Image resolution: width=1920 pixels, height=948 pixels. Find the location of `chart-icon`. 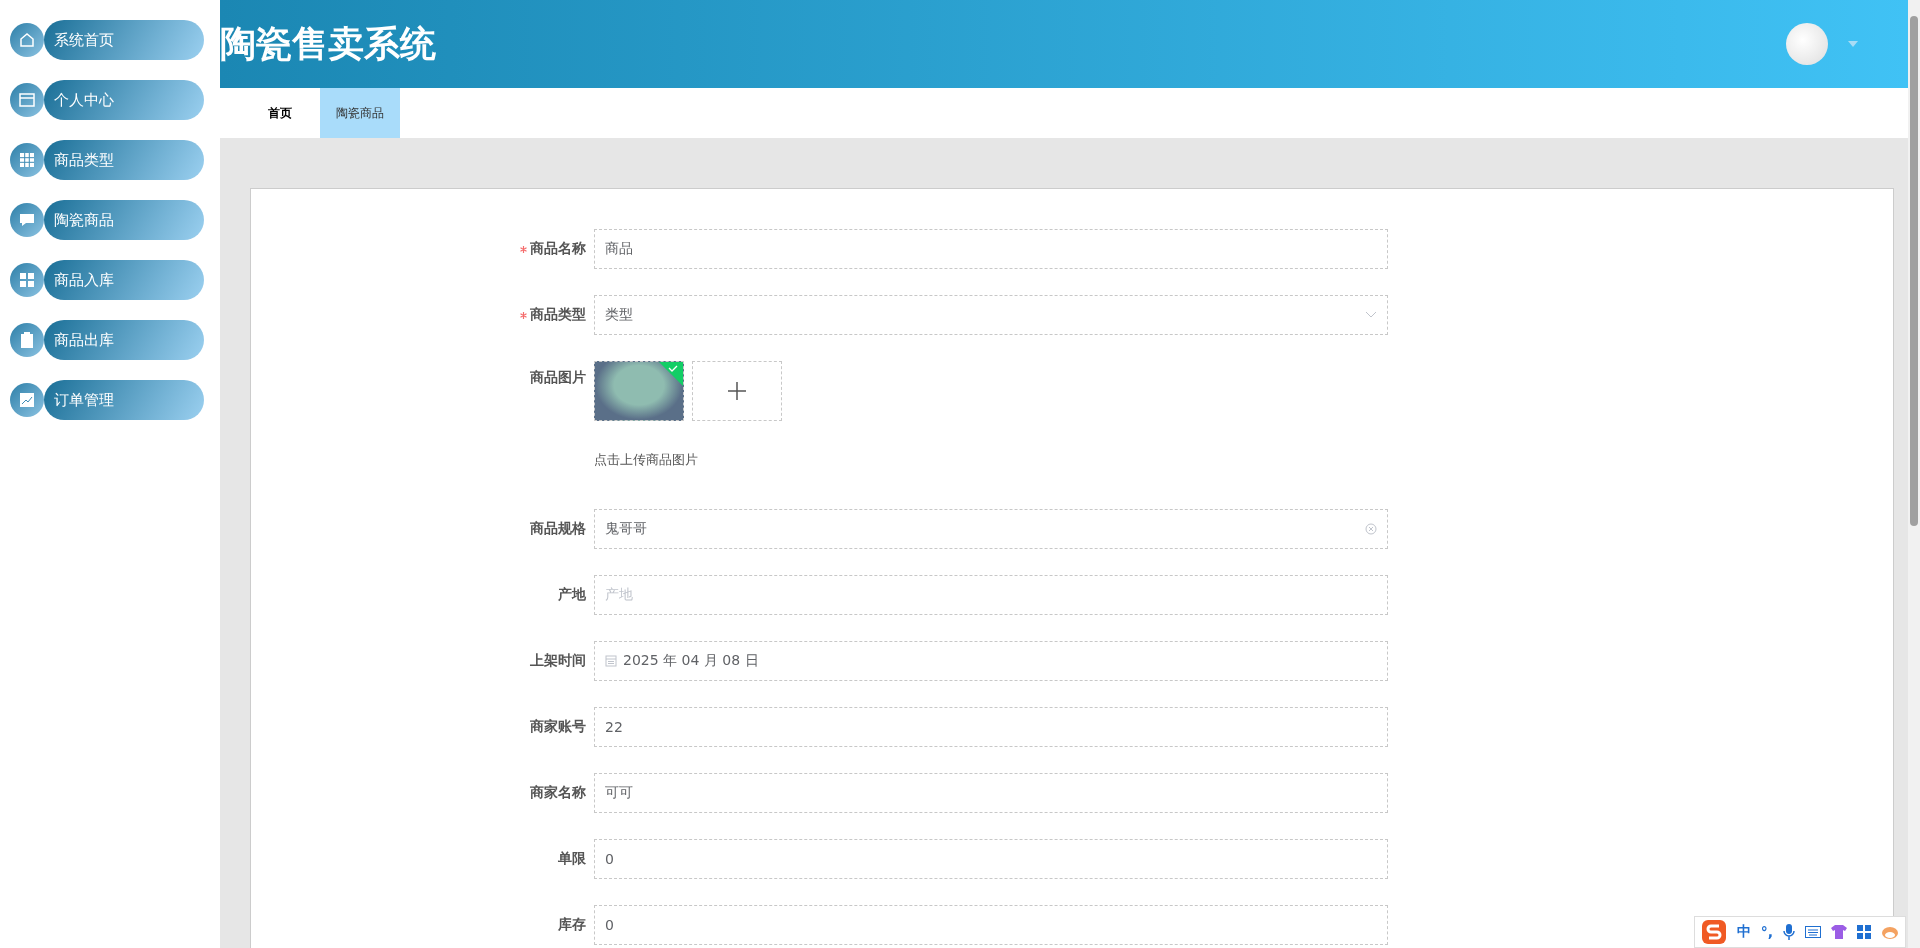

chart-icon is located at coordinates (27, 400).